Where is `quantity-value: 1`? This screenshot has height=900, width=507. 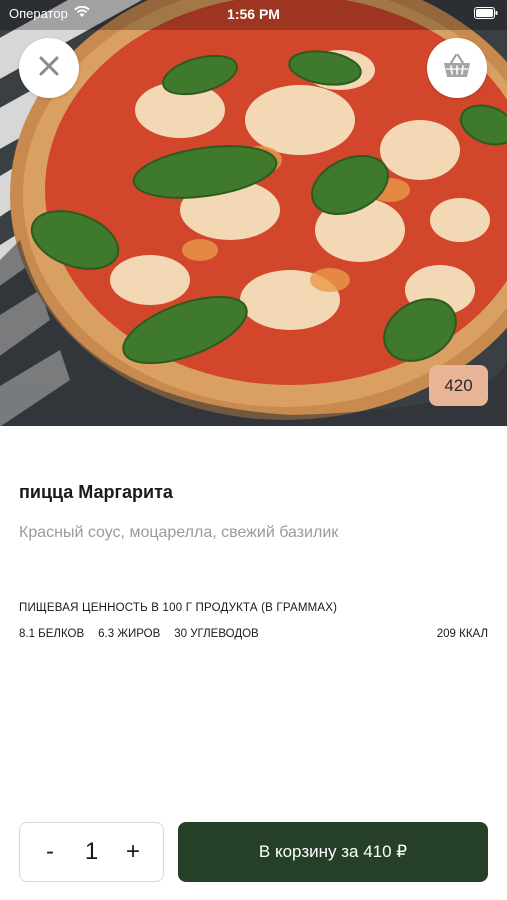
quantity-value: 1 is located at coordinates (91, 851).